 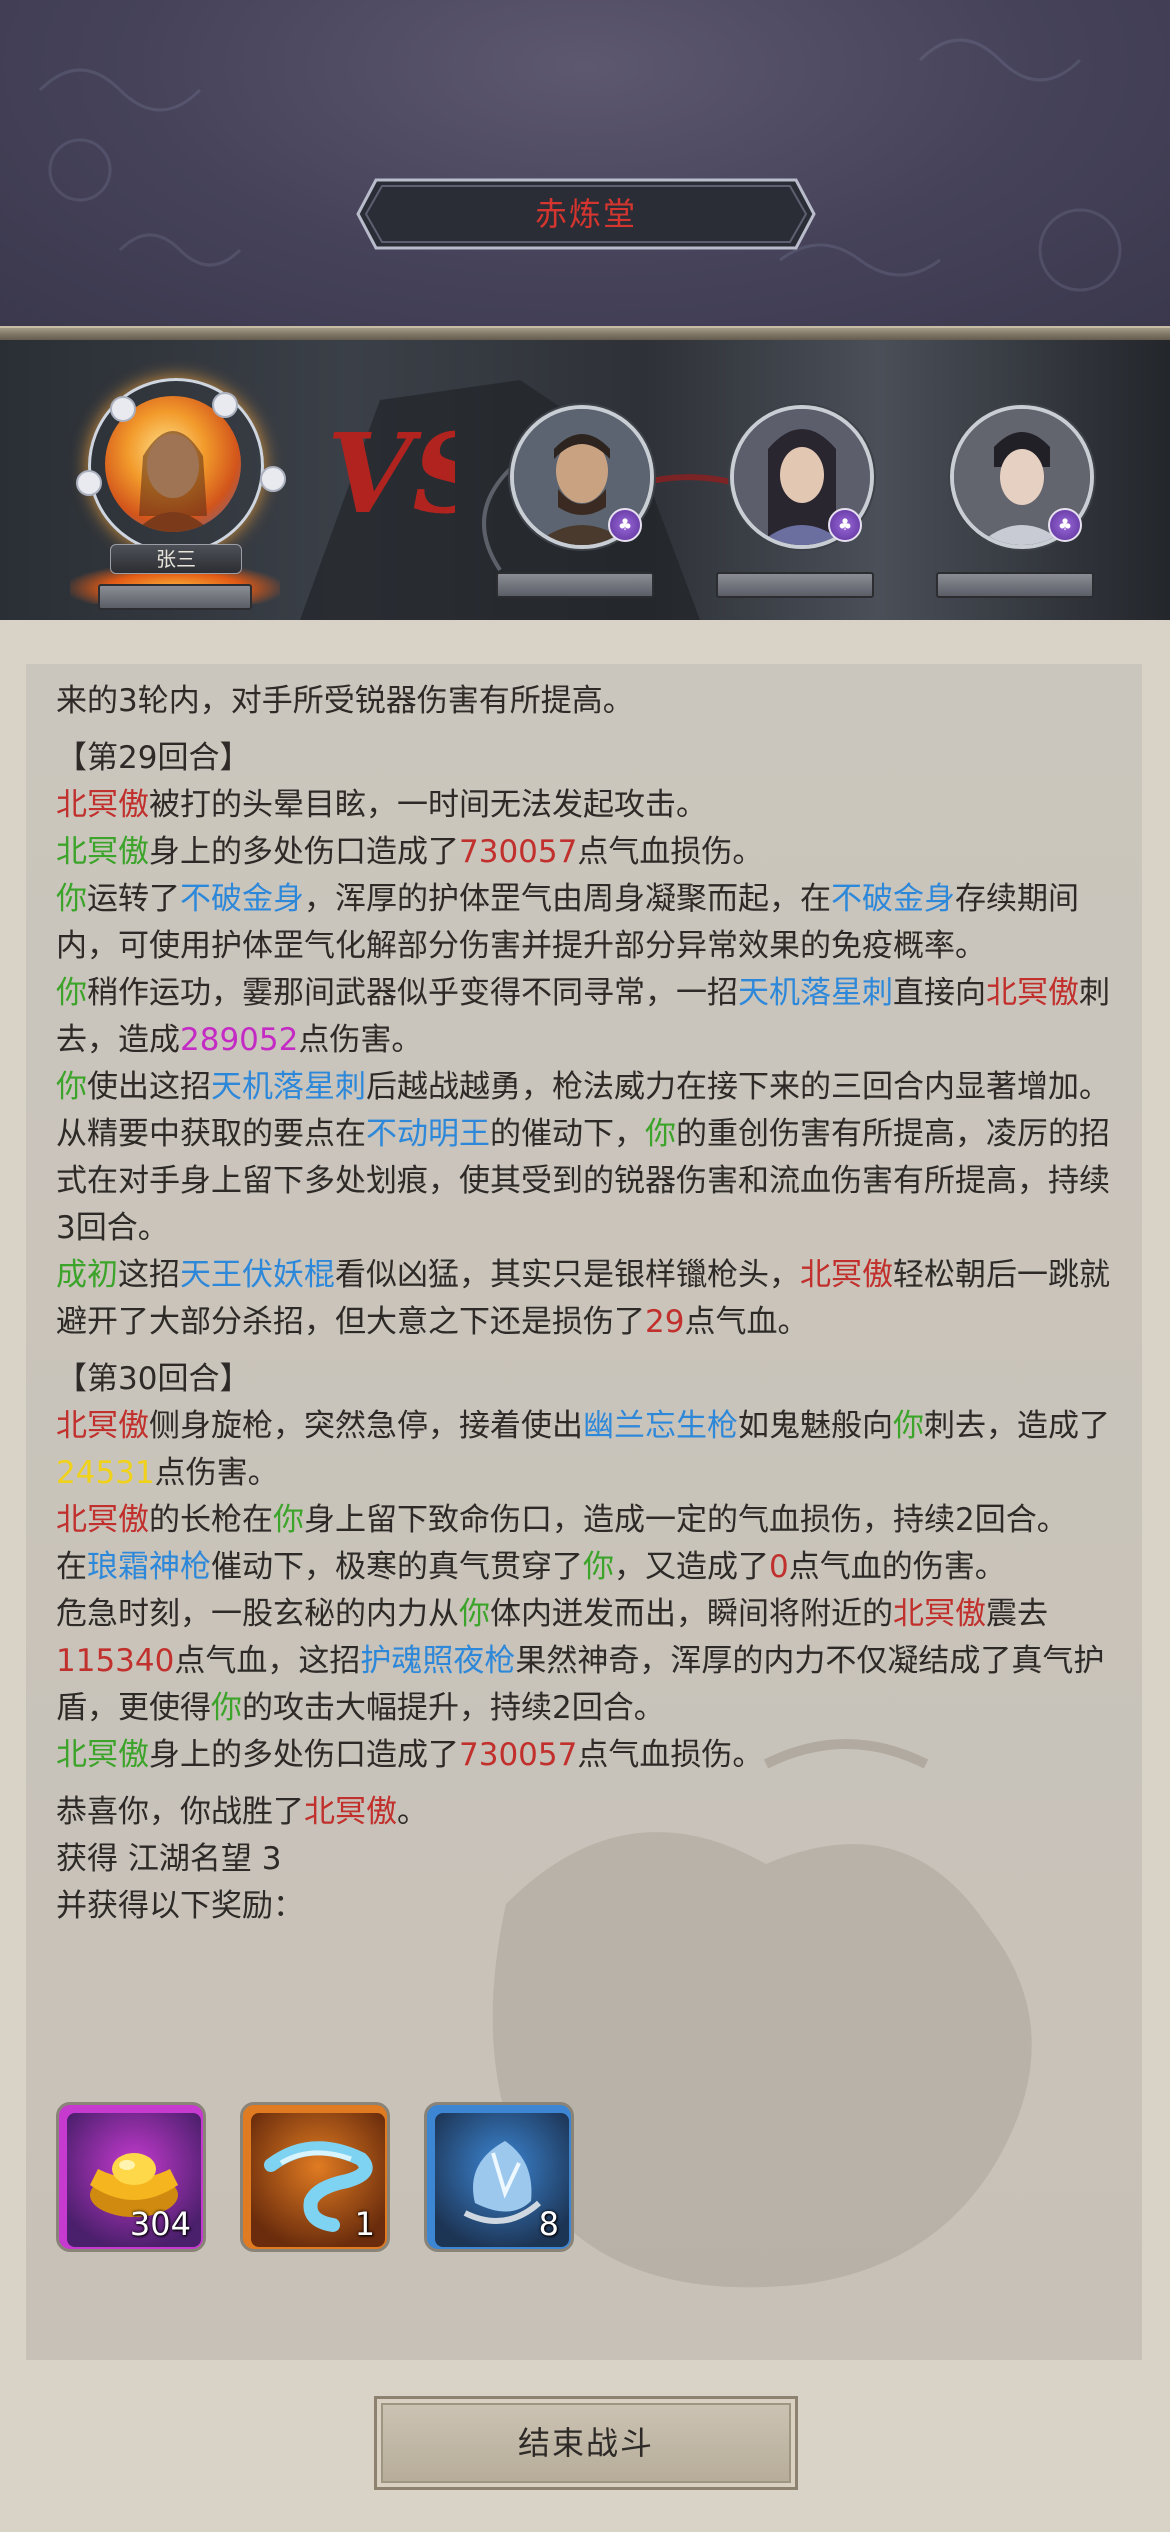 I want to click on title-plate: 赤炼堂, so click(x=586, y=214).